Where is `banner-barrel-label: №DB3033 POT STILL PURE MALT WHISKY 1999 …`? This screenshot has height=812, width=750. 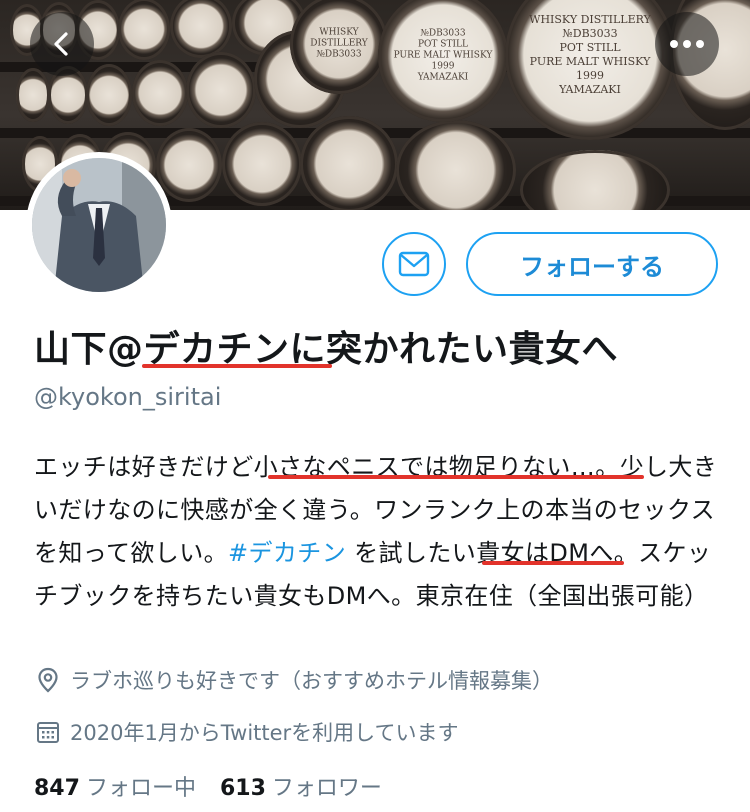
banner-barrel-label: №DB3033 POT STILL PURE MALT WHISKY 1999 … is located at coordinates (443, 55).